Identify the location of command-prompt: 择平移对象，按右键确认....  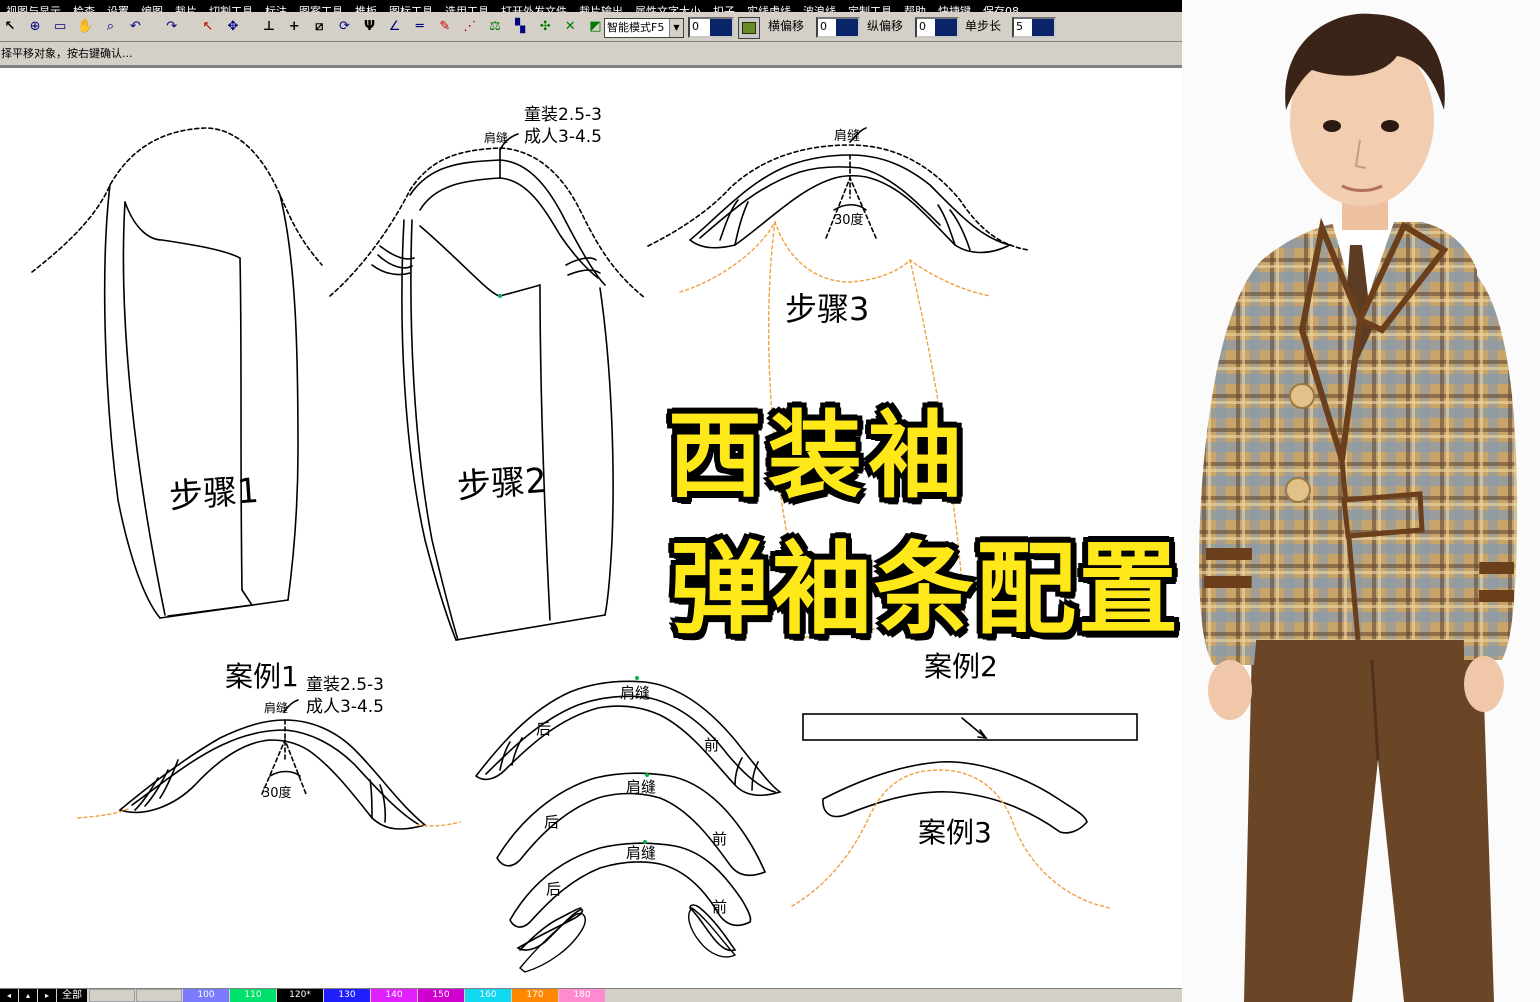
(591, 55).